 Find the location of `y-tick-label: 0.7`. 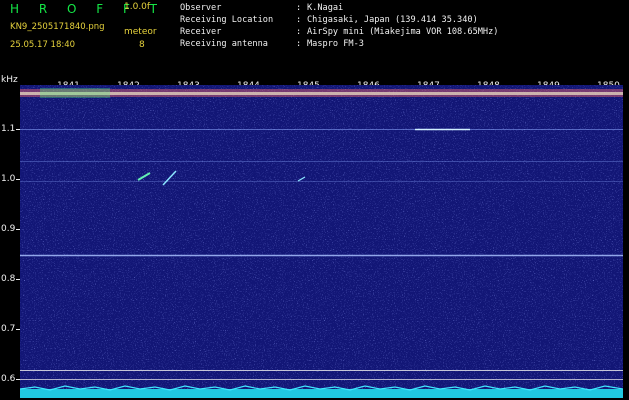

y-tick-label: 0.7 is located at coordinates (8, 329).